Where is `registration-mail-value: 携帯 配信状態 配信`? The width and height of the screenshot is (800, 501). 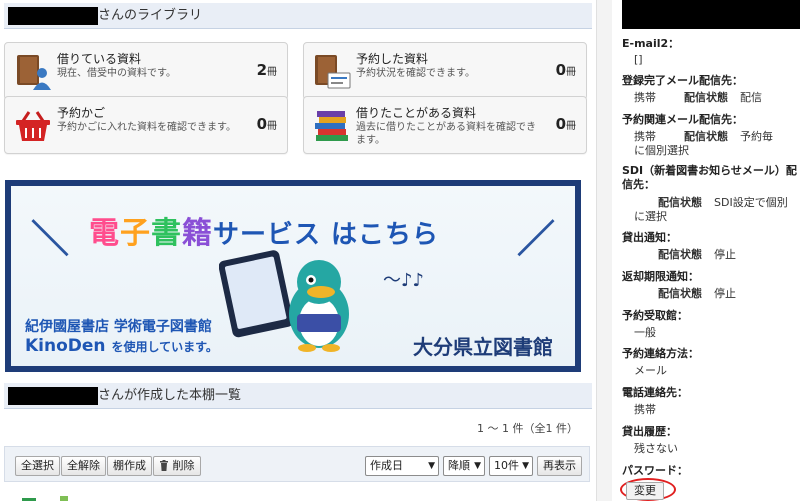
registration-mail-value: 携帯 配信状態 配信 is located at coordinates (698, 97).